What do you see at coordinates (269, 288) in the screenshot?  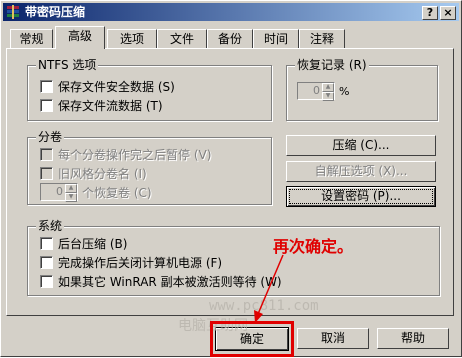 I see `annotation-arrow-icon` at bounding box center [269, 288].